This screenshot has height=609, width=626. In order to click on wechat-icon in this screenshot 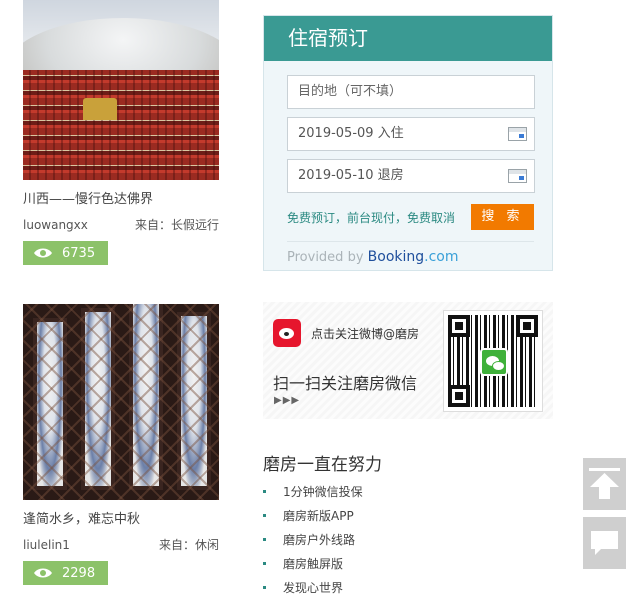, I will do `click(494, 362)`.